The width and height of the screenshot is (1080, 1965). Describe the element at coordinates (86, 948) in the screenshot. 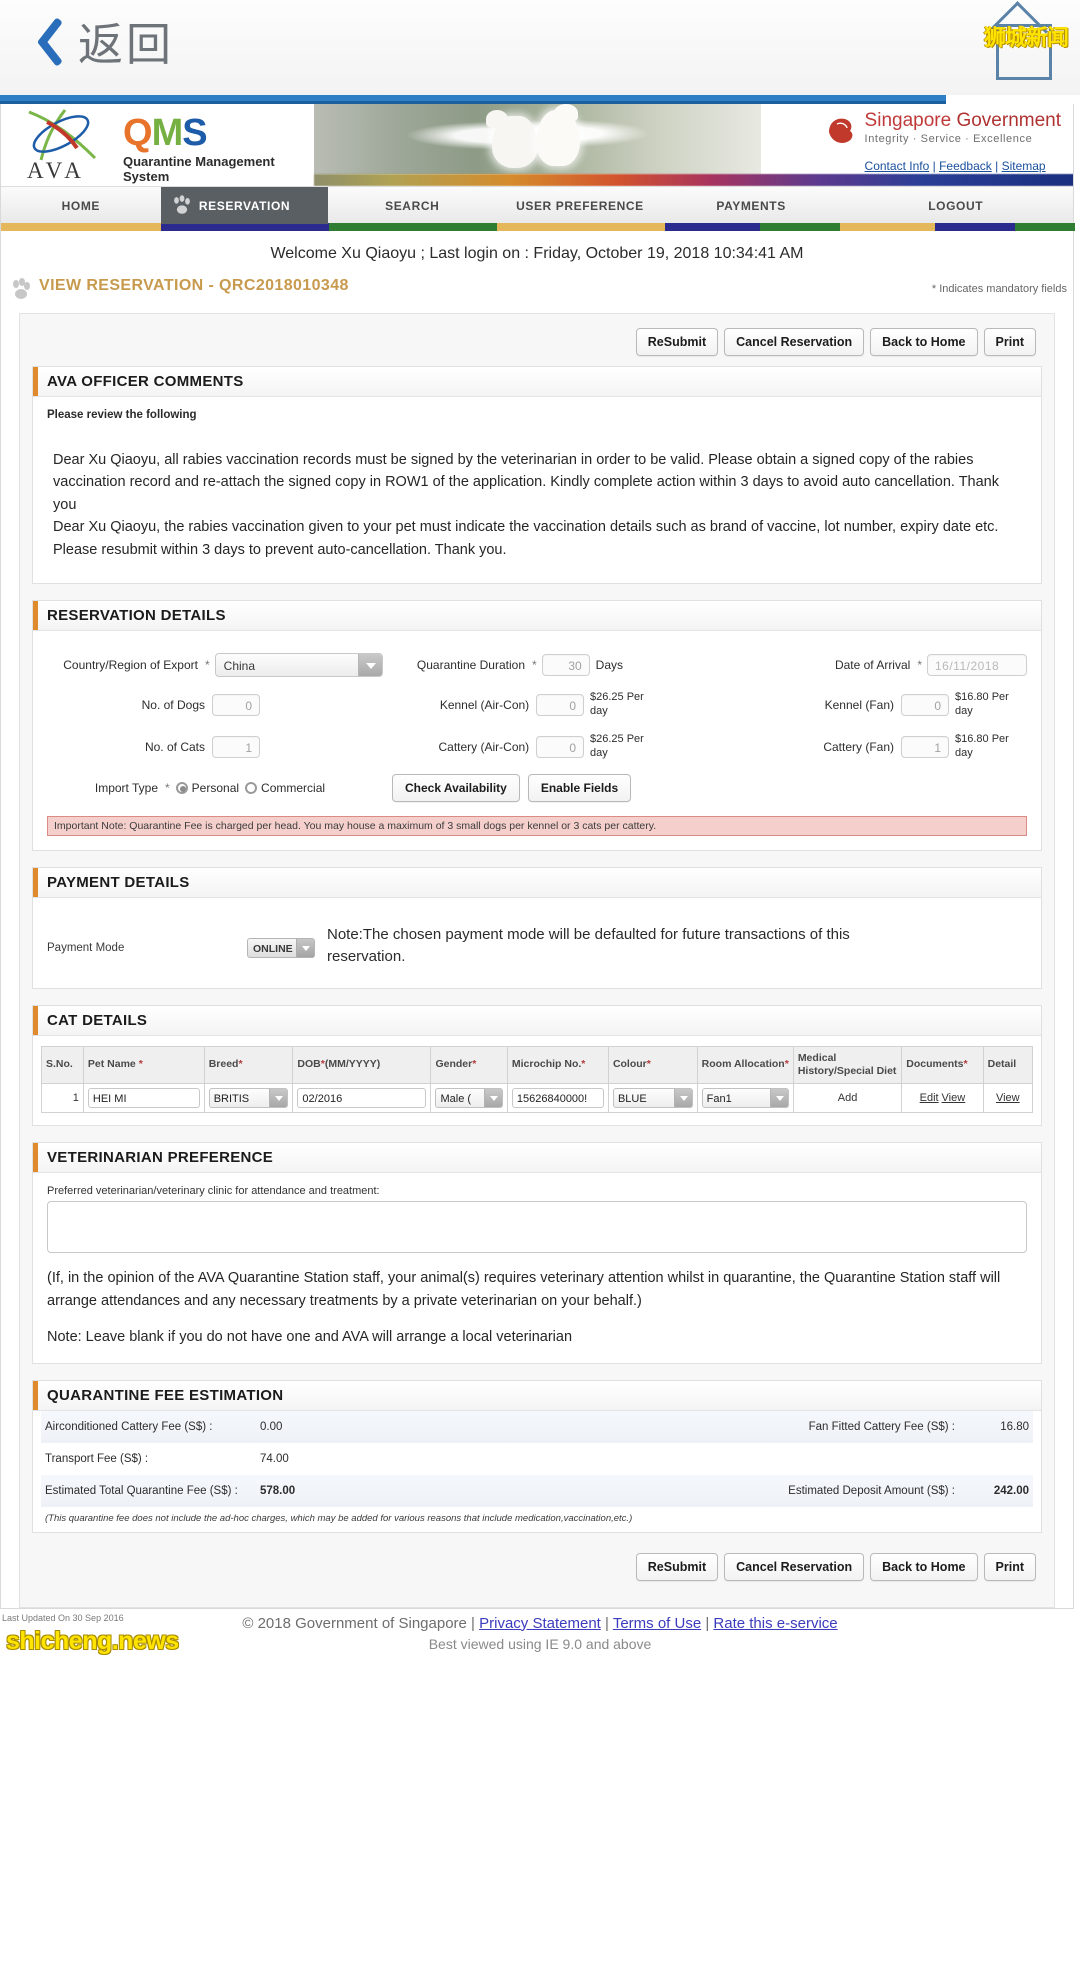

I see `payment-mode-label: Payment Mode` at that location.